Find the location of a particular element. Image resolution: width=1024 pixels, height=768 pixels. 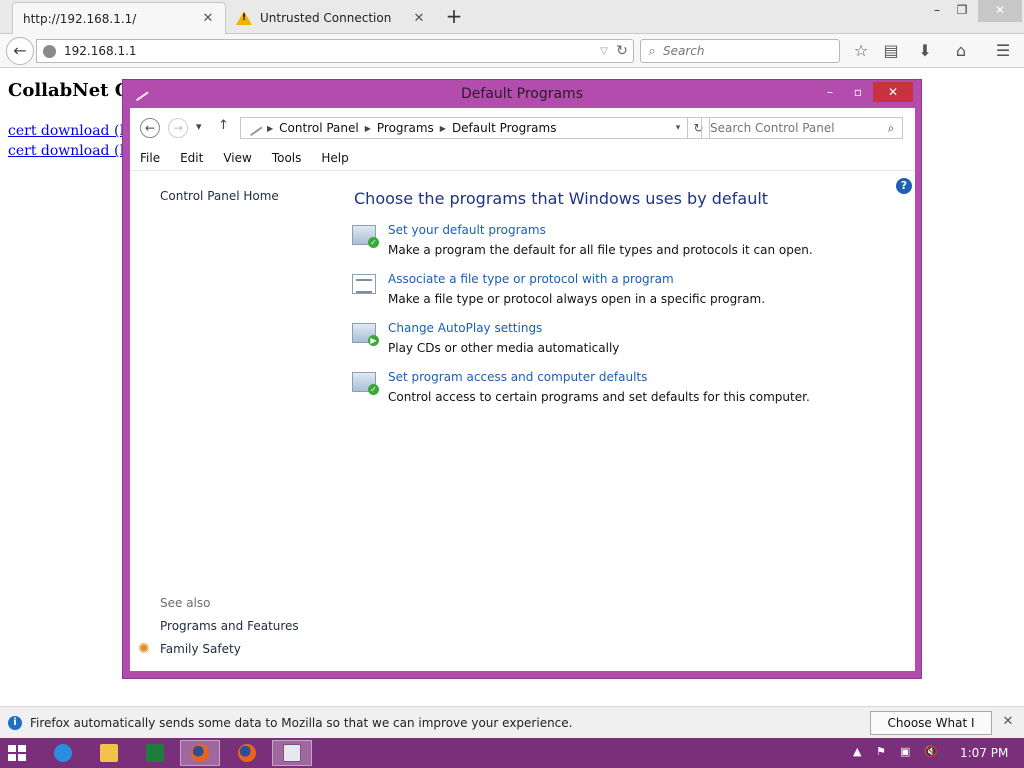

new-tab-button: + is located at coordinates (454, 16).